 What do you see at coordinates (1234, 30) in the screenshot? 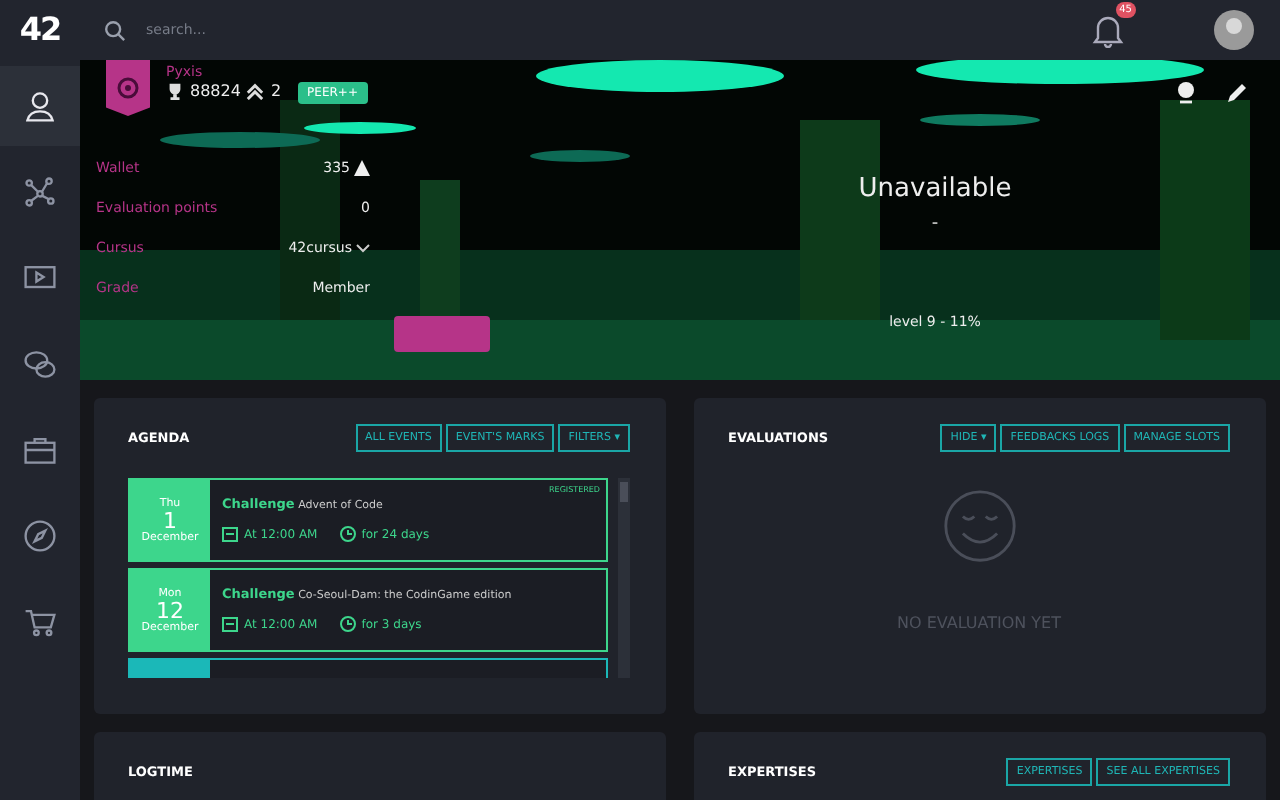
I see `avatar-icon` at bounding box center [1234, 30].